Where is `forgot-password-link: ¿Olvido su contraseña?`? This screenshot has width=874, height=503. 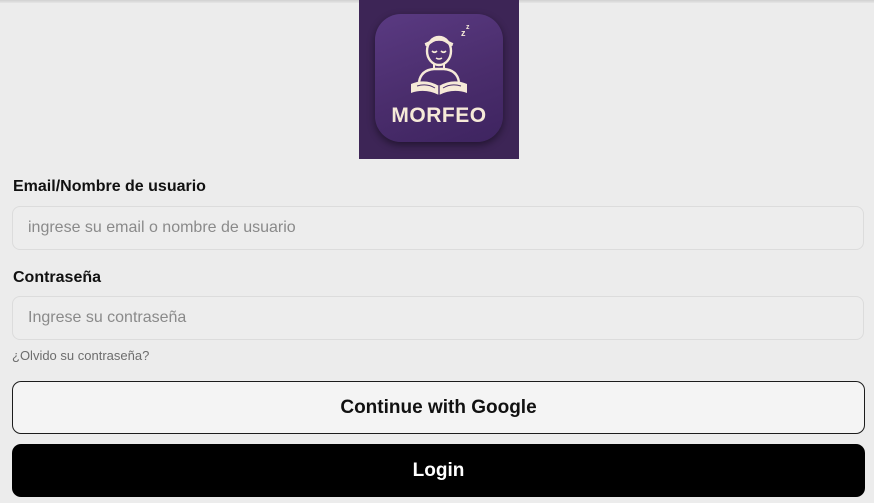 forgot-password-link: ¿Olvido su contraseña? is located at coordinates (80, 355).